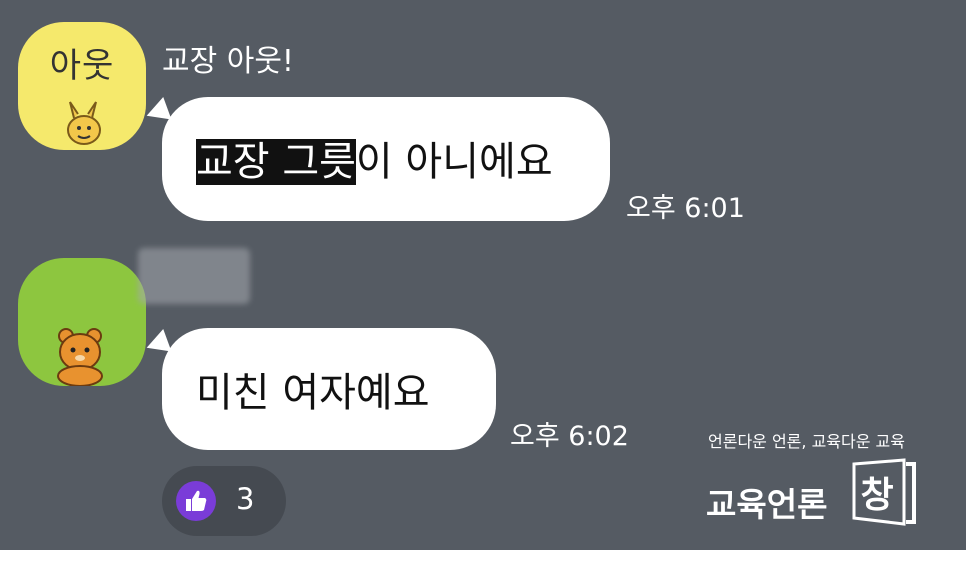  I want to click on reaction-count: 3, so click(245, 499).